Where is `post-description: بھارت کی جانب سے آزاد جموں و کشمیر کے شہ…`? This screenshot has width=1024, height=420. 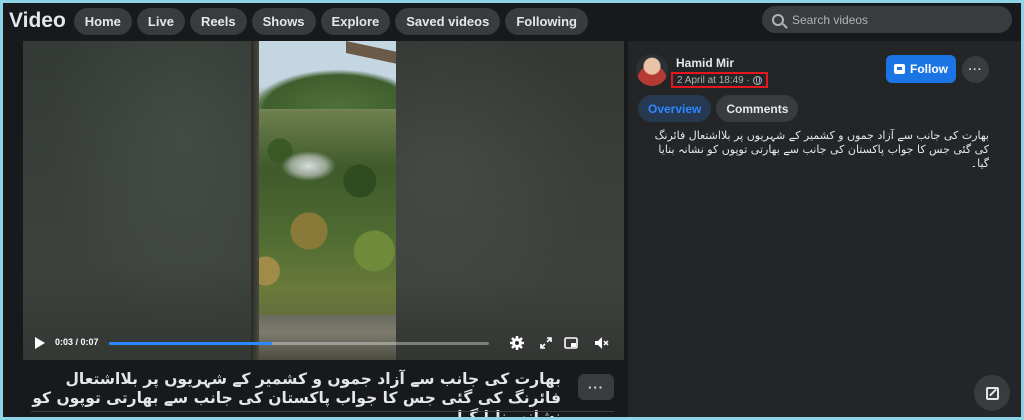
post-description: بھارت کی جانب سے آزاد جموں و کشمیر کے شہ… is located at coordinates (821, 149).